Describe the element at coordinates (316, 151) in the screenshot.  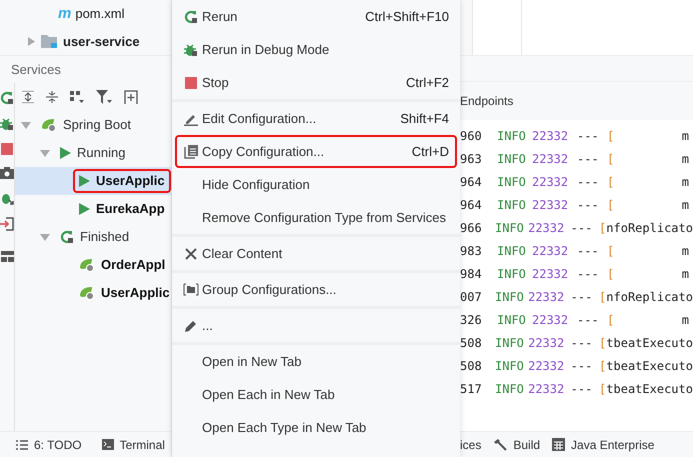
I see `menu-item: Copy Configuration... Ctrl+D` at that location.